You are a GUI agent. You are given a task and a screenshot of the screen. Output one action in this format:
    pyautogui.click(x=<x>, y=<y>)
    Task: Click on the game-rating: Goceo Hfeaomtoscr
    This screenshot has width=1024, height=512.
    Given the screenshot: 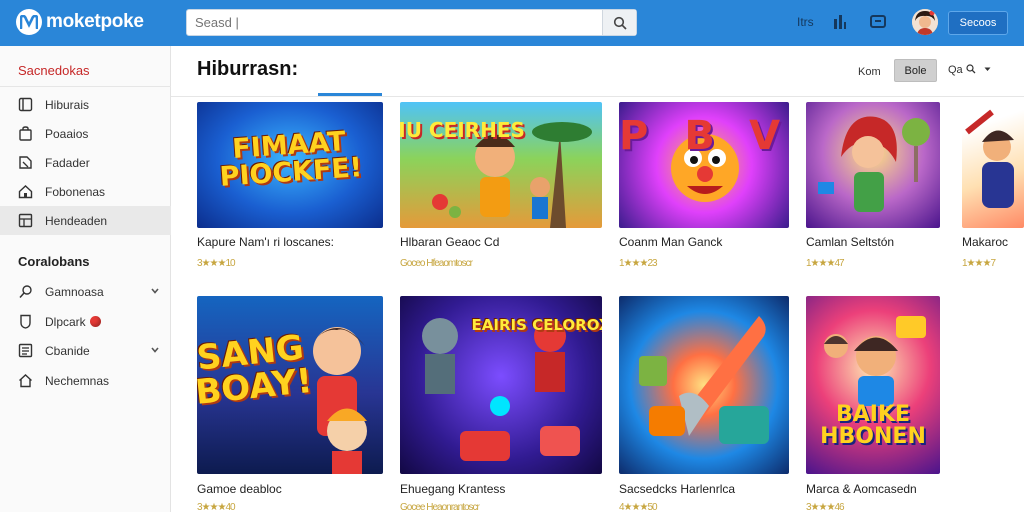 What is the action you would take?
    pyautogui.click(x=436, y=263)
    